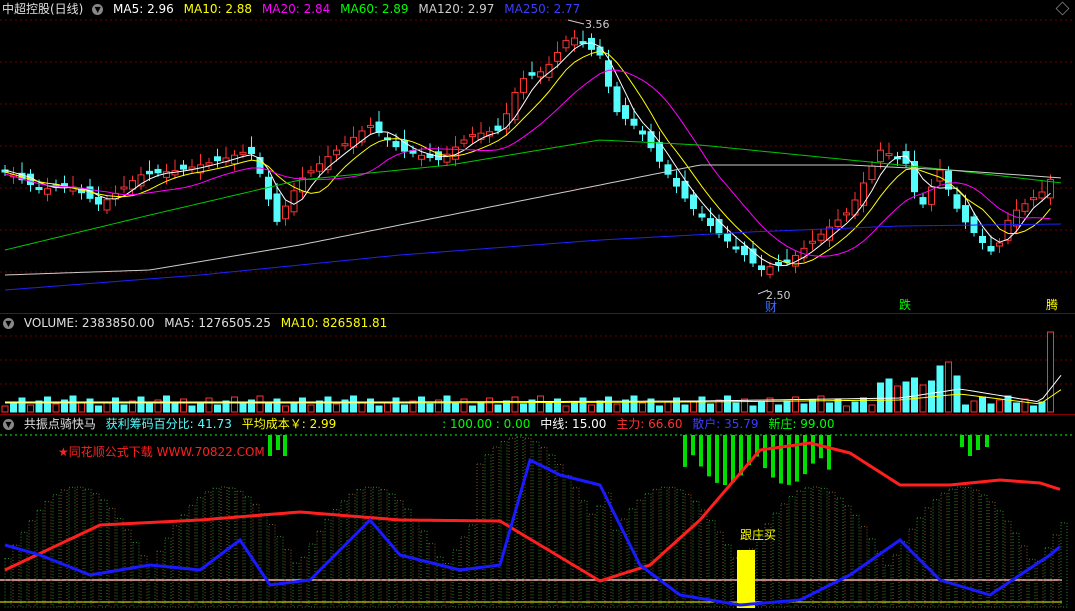 The width and height of the screenshot is (1075, 611). I want to click on ma60-label: MA60: 2.89, so click(374, 9).